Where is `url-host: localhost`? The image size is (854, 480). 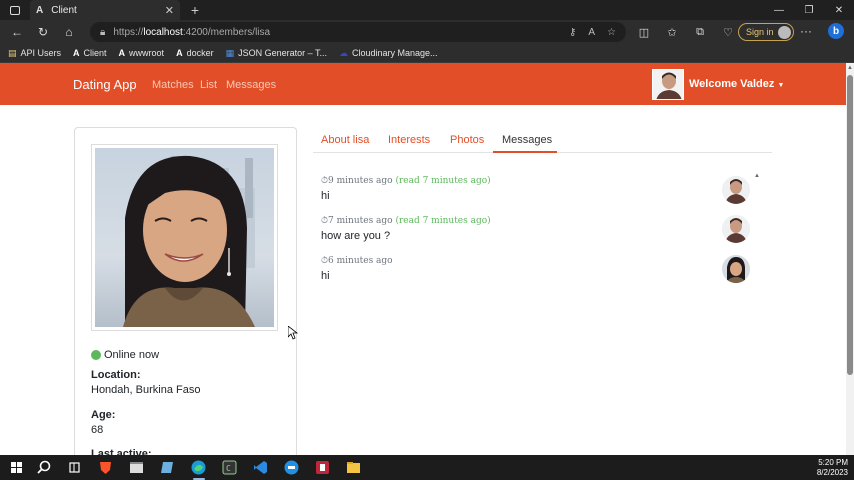 url-host: localhost is located at coordinates (163, 32).